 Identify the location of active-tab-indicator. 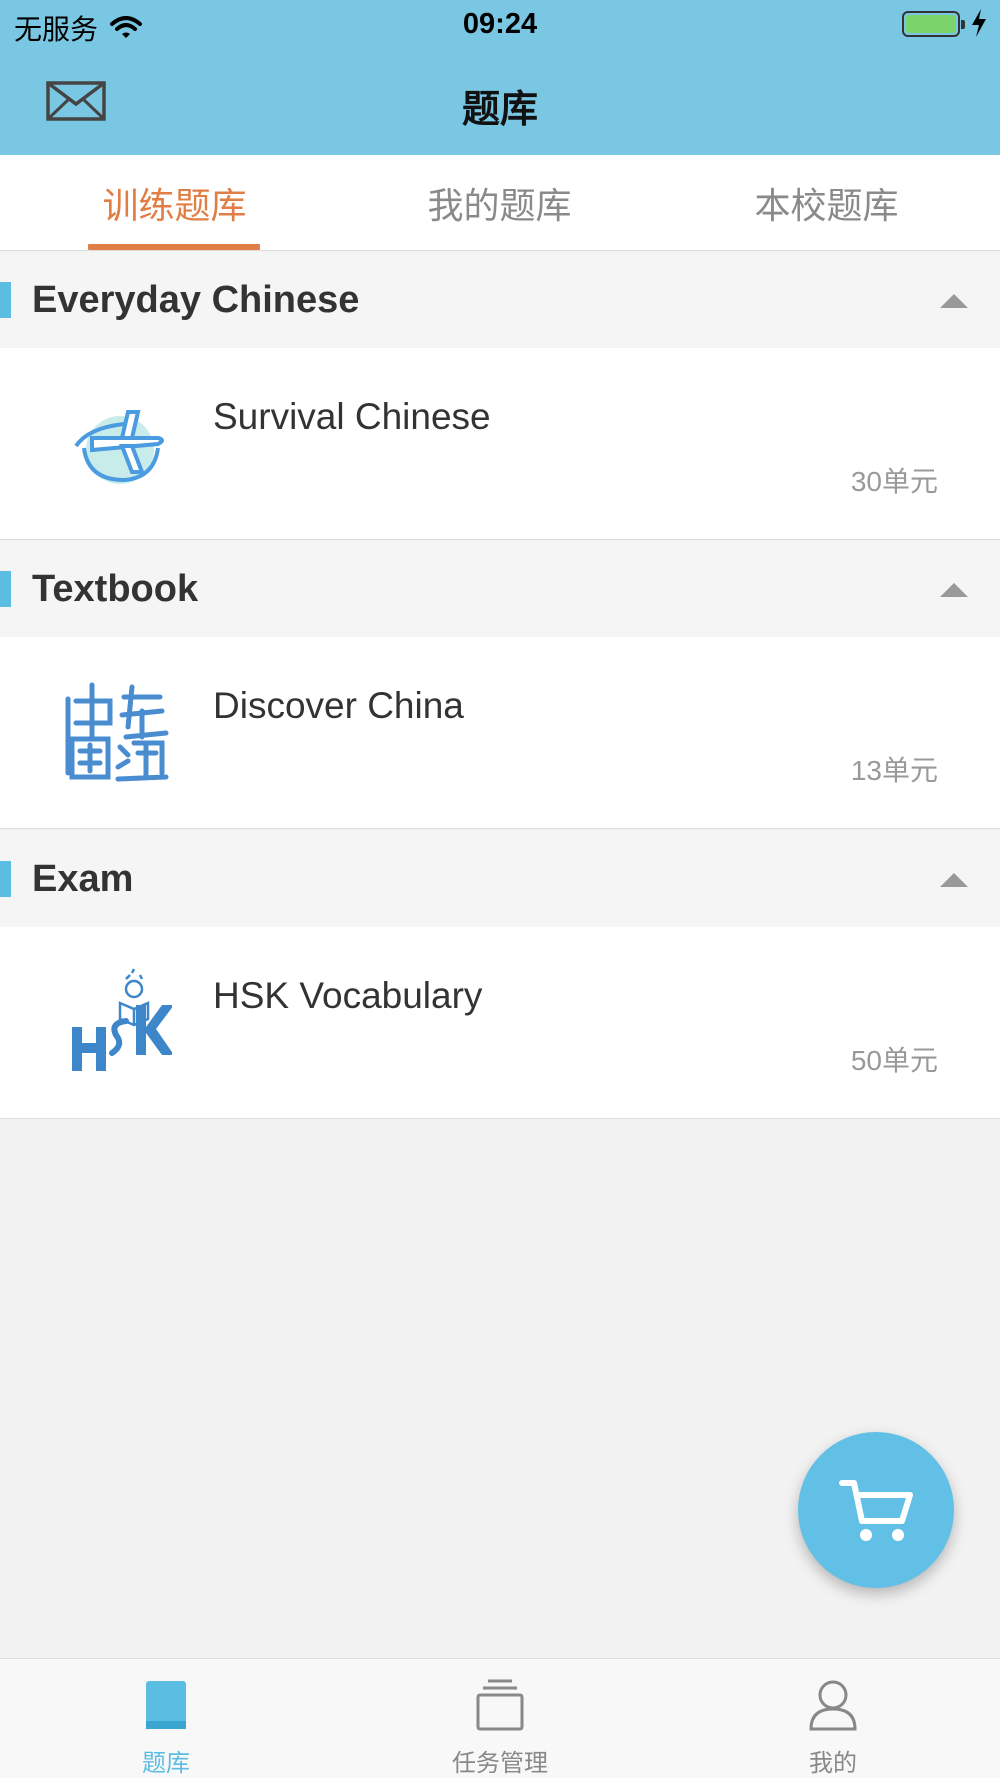
(174, 247).